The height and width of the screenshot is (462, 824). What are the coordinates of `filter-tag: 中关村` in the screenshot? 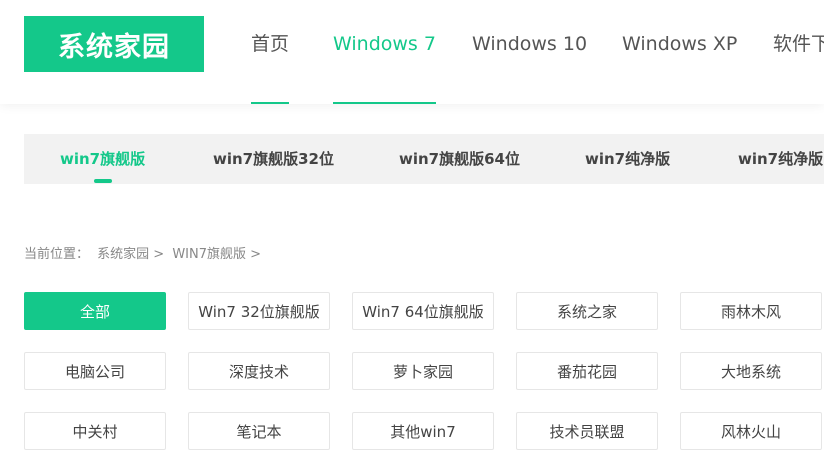 It's located at (95, 431).